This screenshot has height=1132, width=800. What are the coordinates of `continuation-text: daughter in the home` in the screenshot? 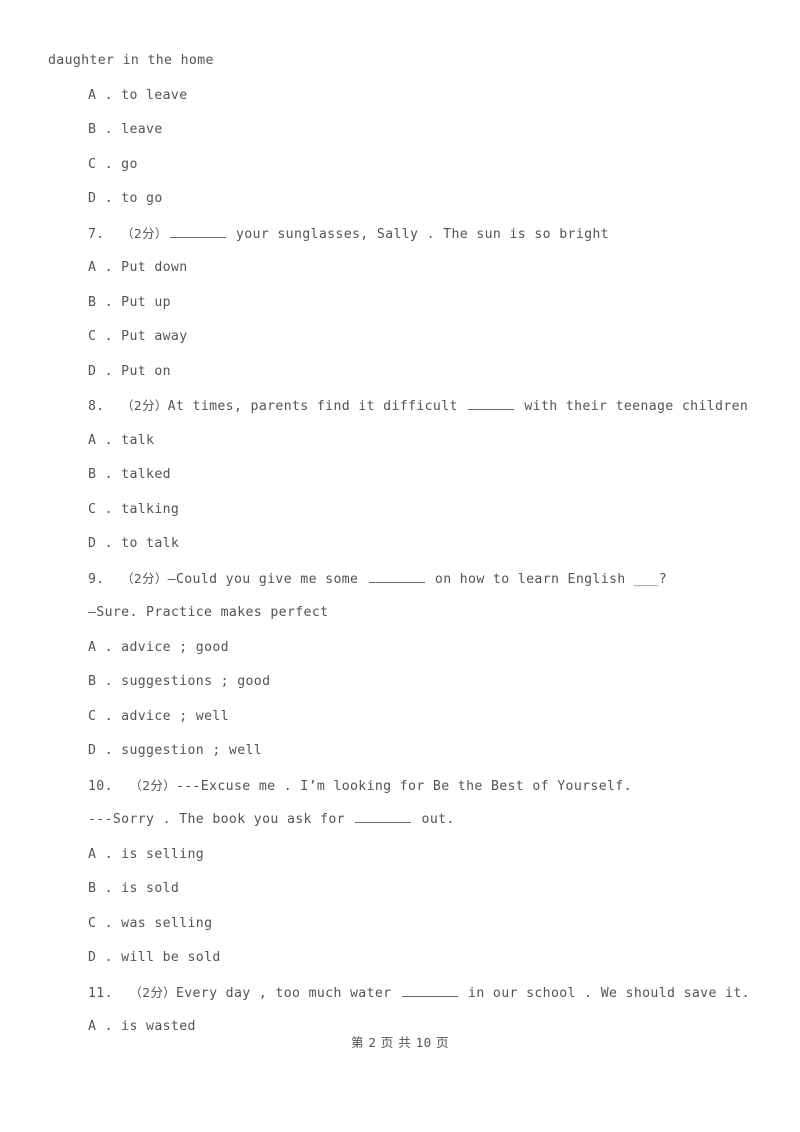 It's located at (131, 60).